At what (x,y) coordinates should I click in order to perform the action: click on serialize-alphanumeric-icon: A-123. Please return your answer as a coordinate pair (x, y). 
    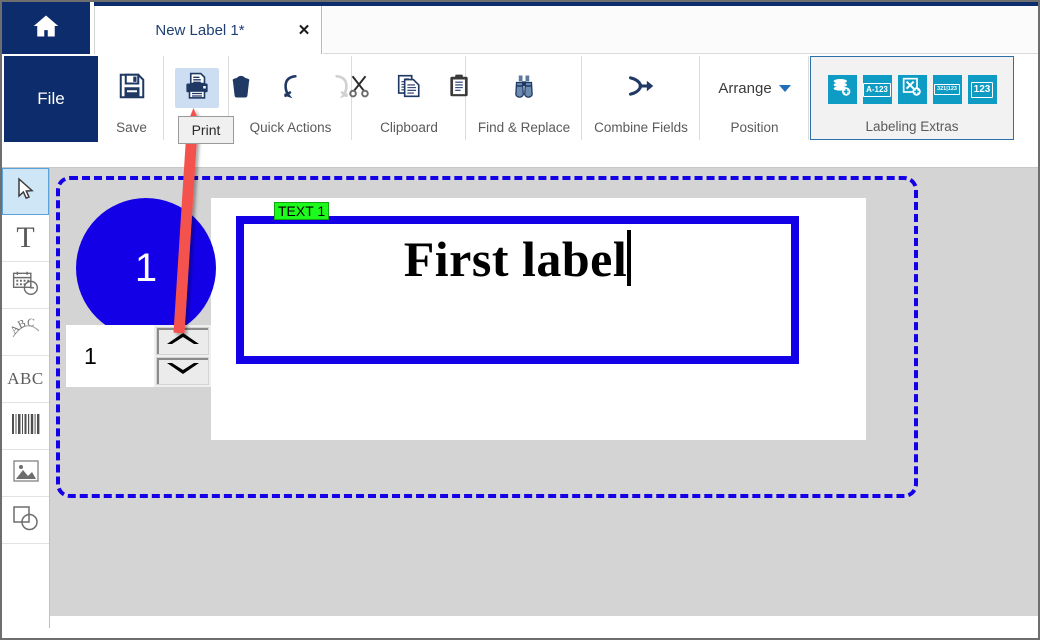
    Looking at the image, I should click on (877, 89).